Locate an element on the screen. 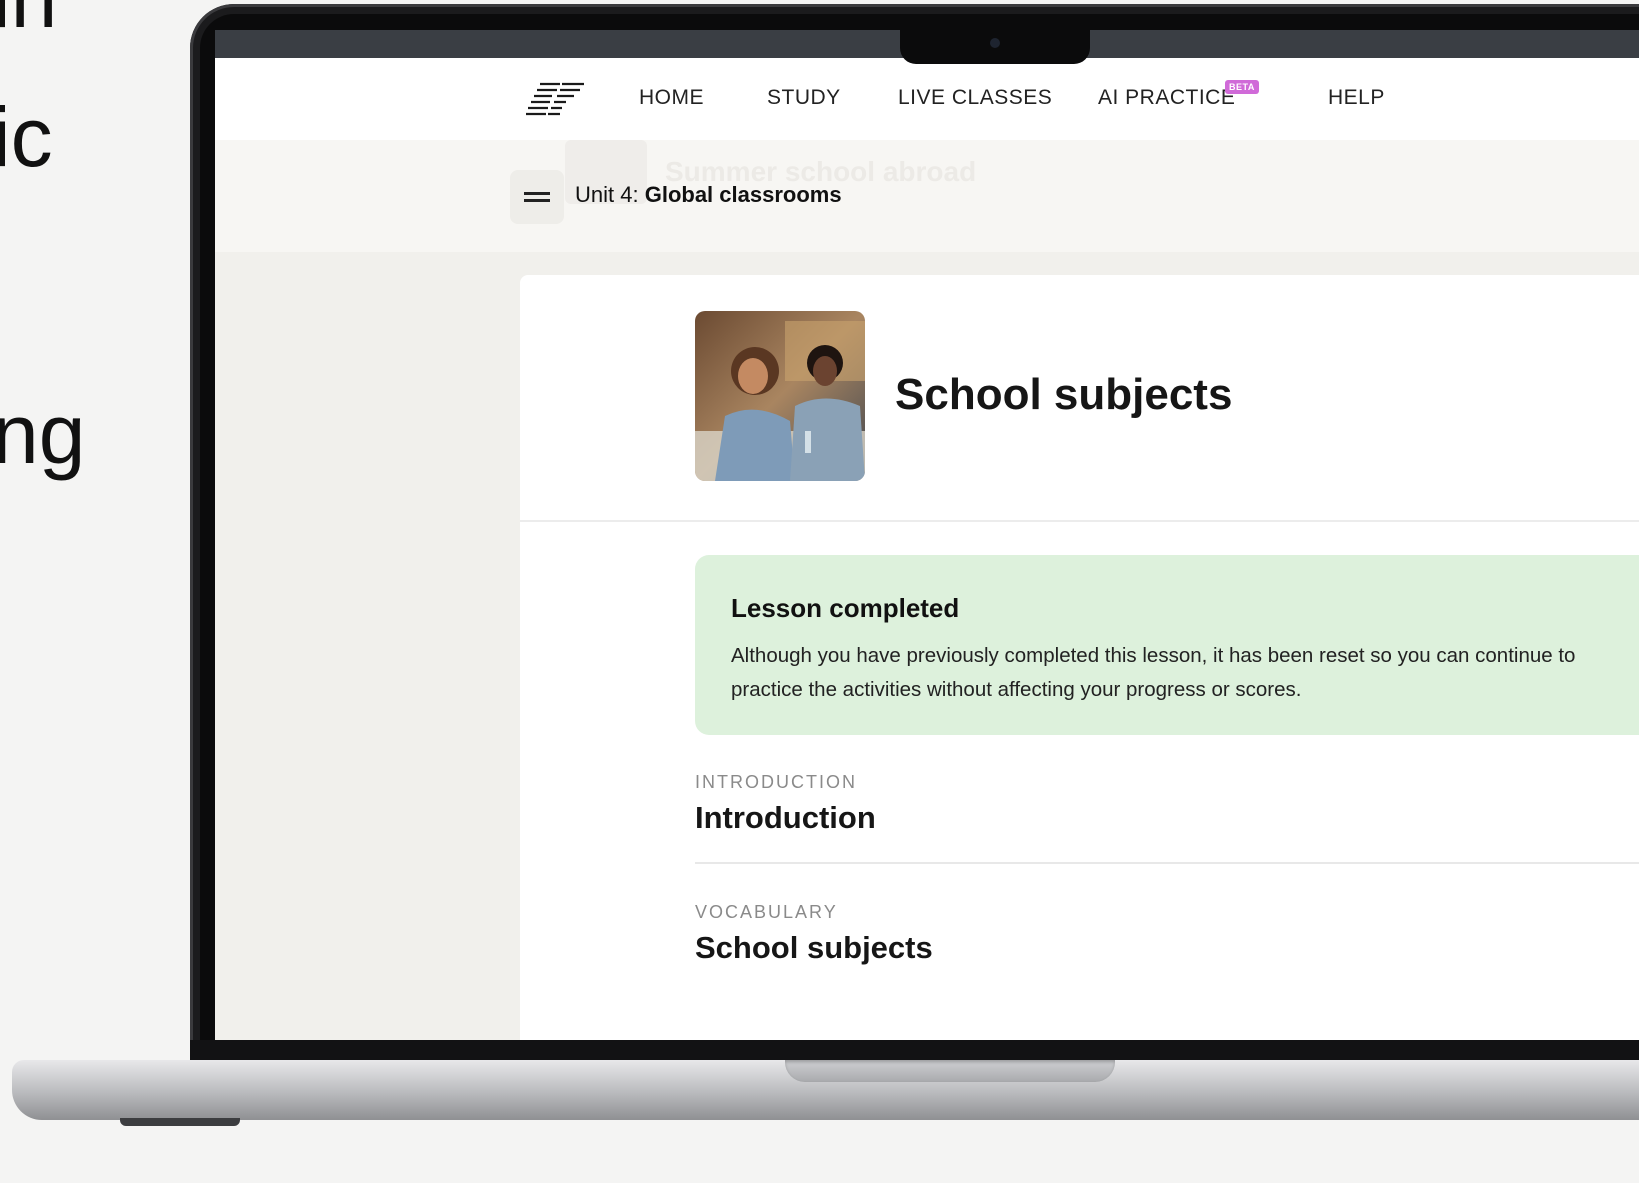 Image resolution: width=1639 pixels, height=1183 pixels. notice-title: Lesson completed is located at coordinates (845, 608).